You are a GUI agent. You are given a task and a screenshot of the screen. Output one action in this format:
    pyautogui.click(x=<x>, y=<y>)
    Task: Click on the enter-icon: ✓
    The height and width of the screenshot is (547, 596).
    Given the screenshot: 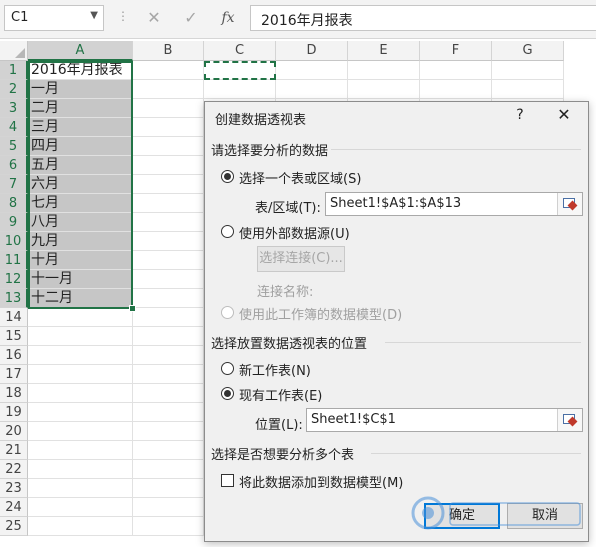 What is the action you would take?
    pyautogui.click(x=191, y=18)
    